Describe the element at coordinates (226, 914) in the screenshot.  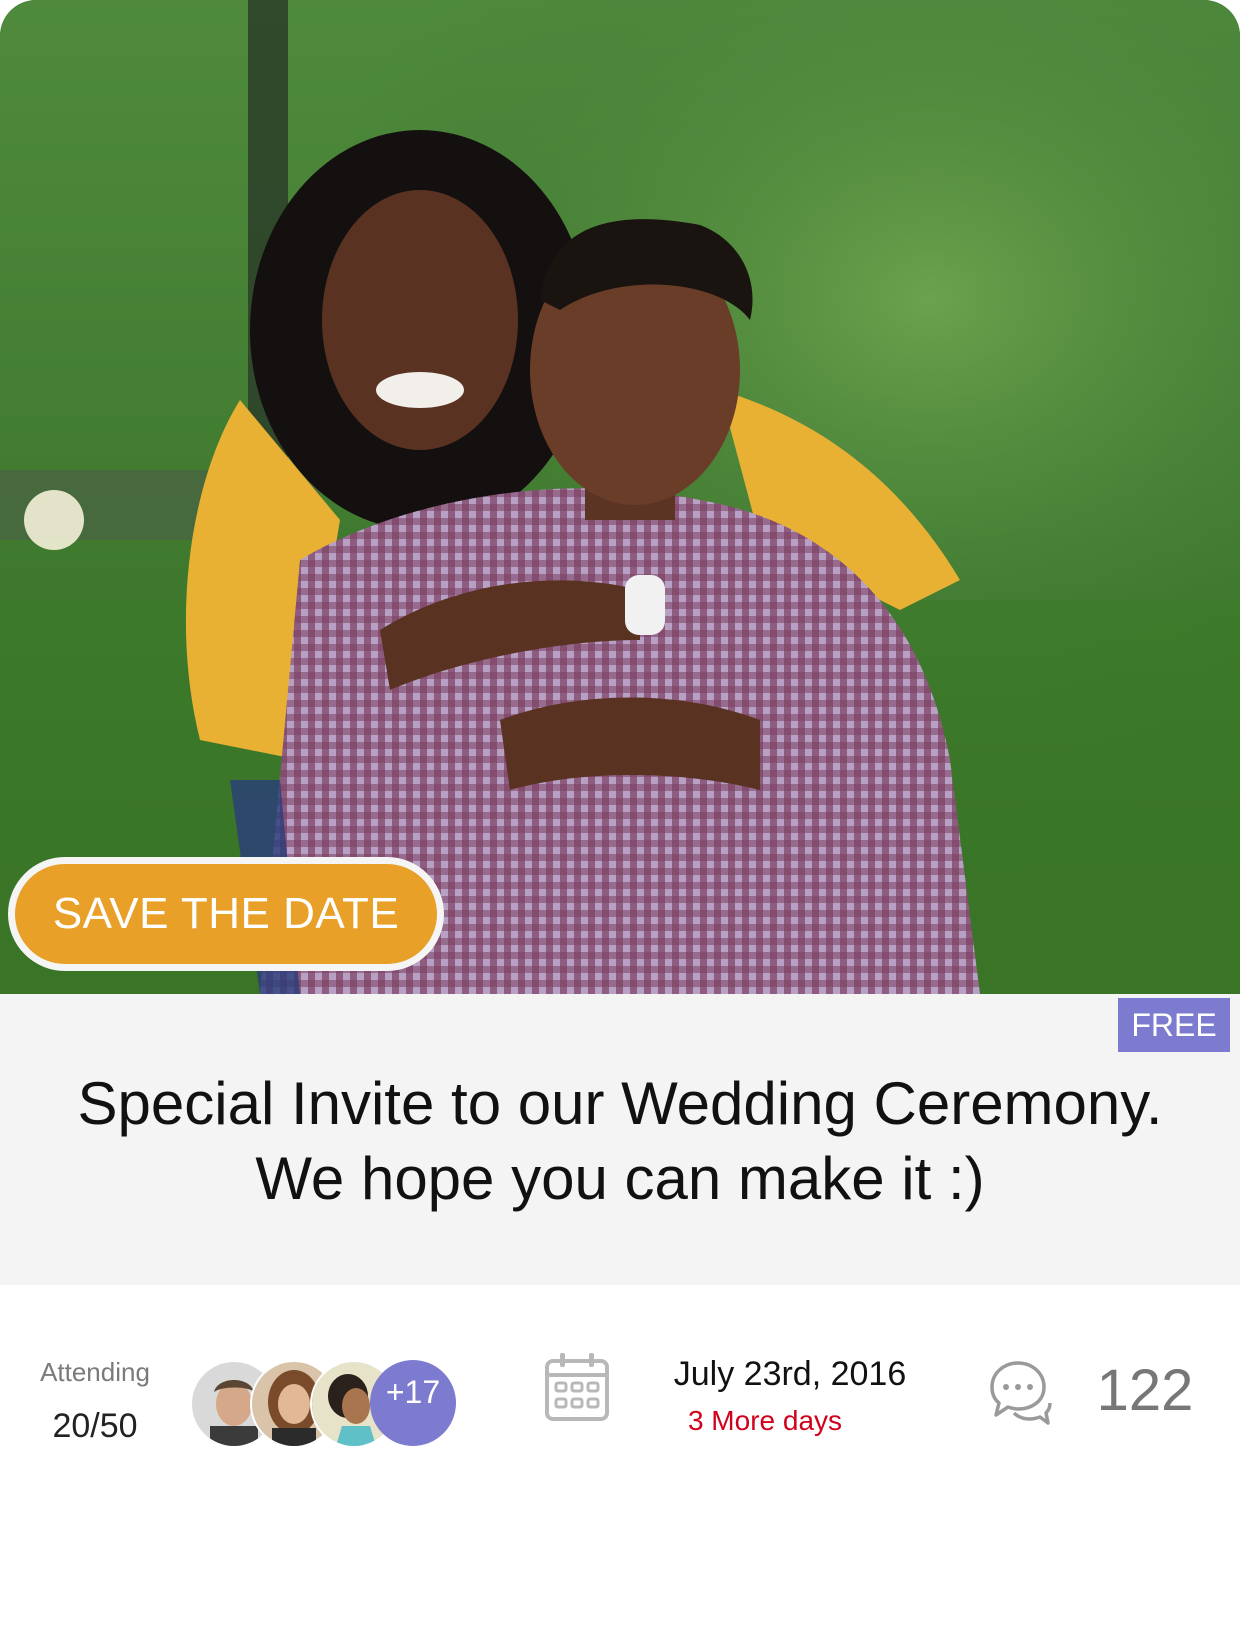
I see `save-the-date-button: SAVE THE DATE` at that location.